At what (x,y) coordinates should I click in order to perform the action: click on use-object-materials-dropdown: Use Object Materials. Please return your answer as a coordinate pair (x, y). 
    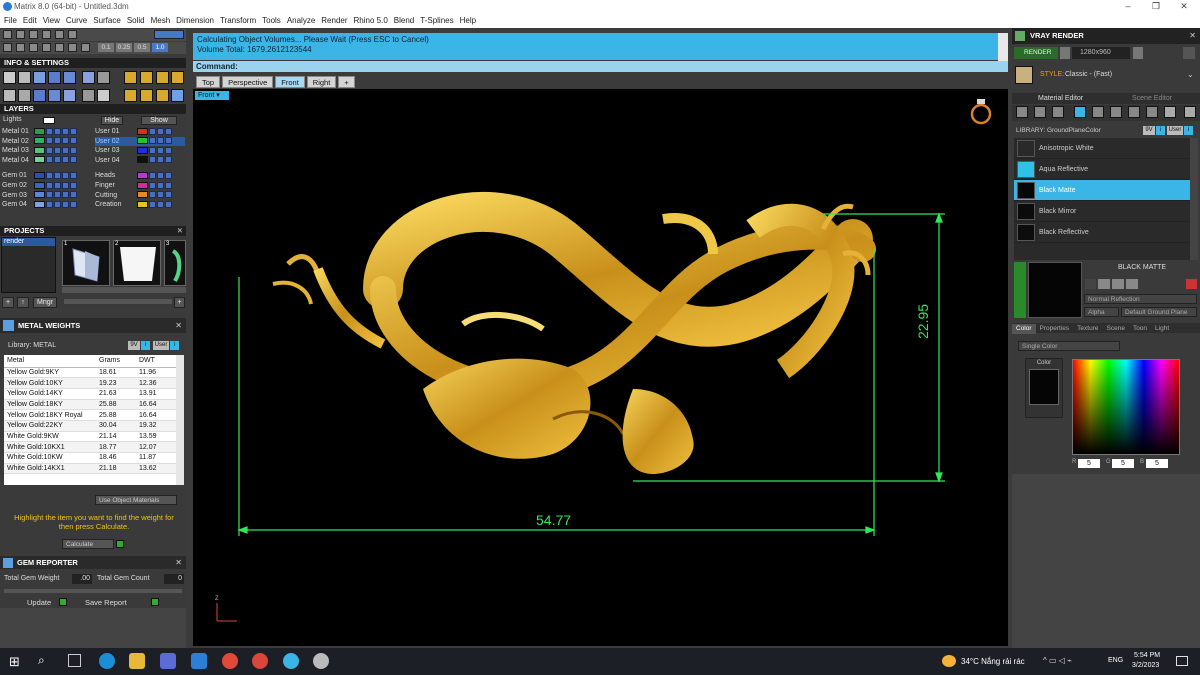
    Looking at the image, I should click on (136, 500).